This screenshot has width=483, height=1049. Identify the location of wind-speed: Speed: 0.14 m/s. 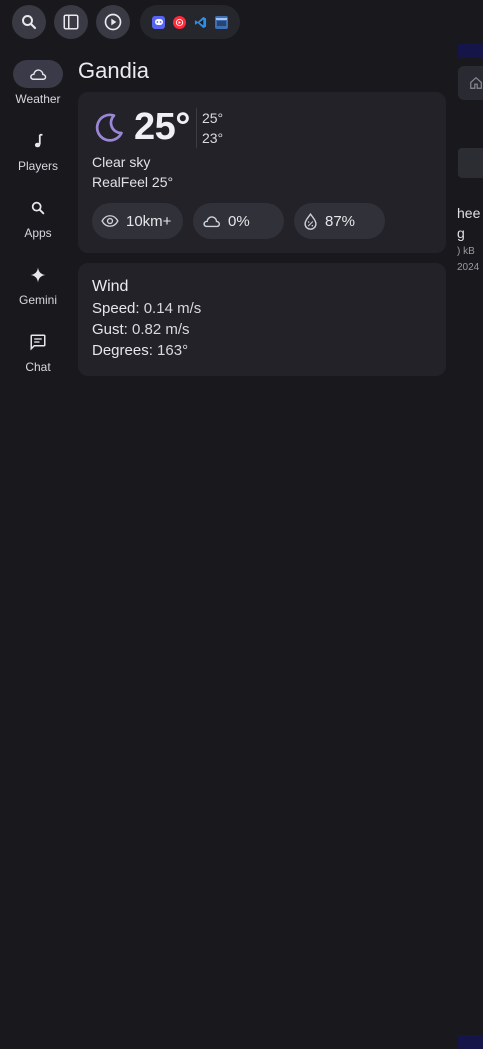
(146, 308).